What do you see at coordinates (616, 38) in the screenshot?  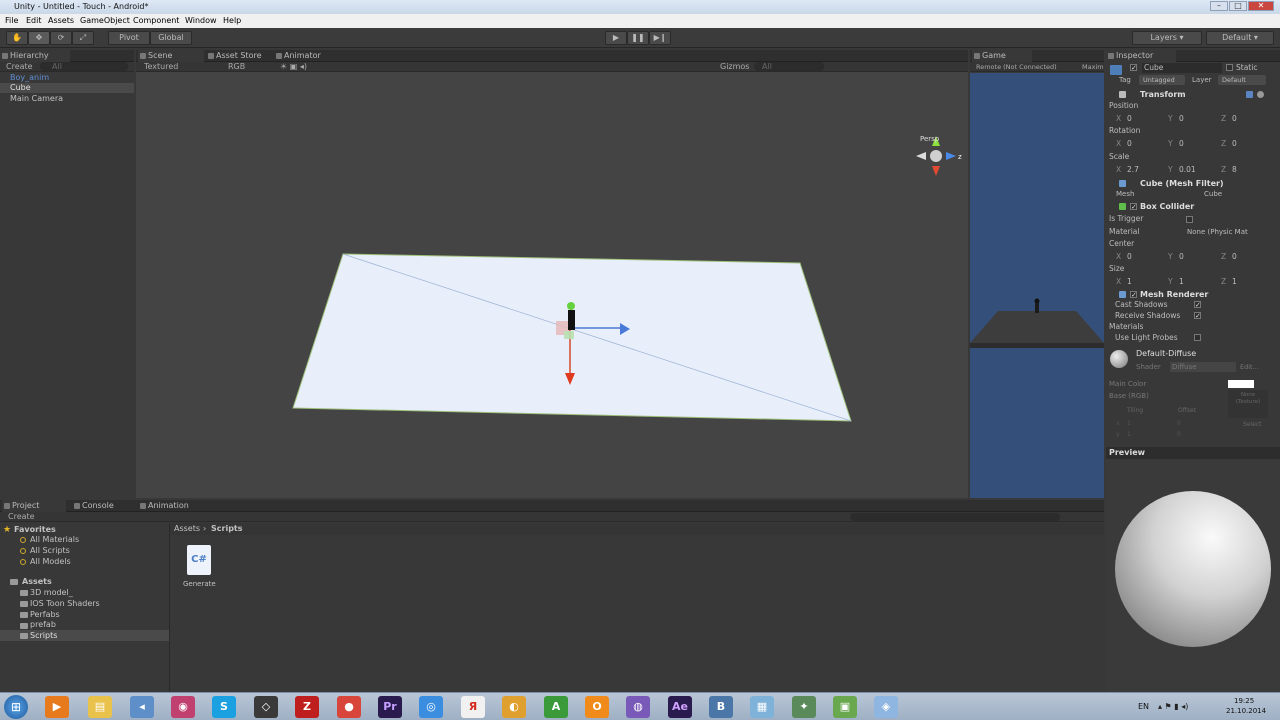 I see `play-button: ▶` at bounding box center [616, 38].